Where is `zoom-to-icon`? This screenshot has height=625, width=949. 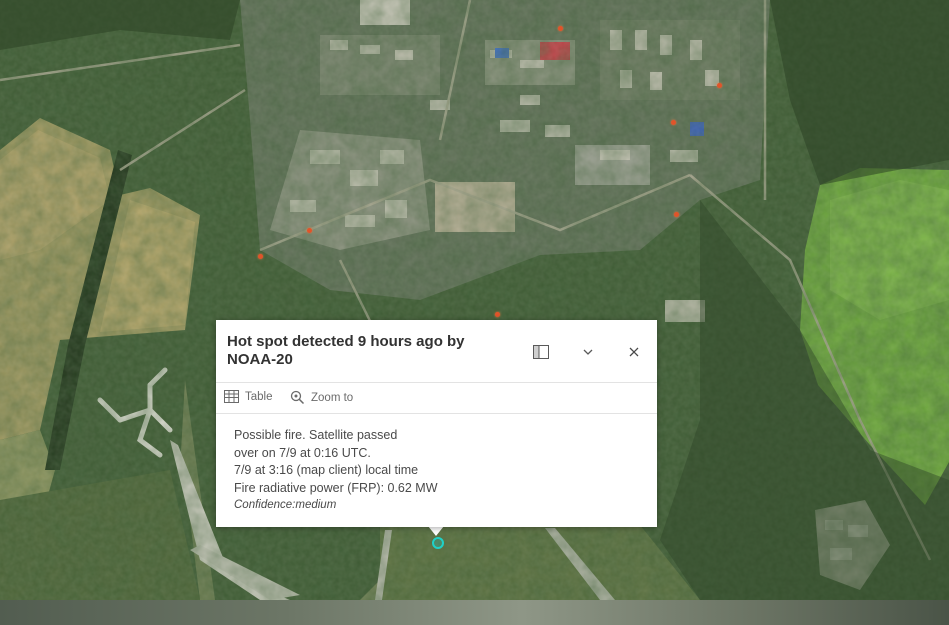 zoom-to-icon is located at coordinates (297, 397).